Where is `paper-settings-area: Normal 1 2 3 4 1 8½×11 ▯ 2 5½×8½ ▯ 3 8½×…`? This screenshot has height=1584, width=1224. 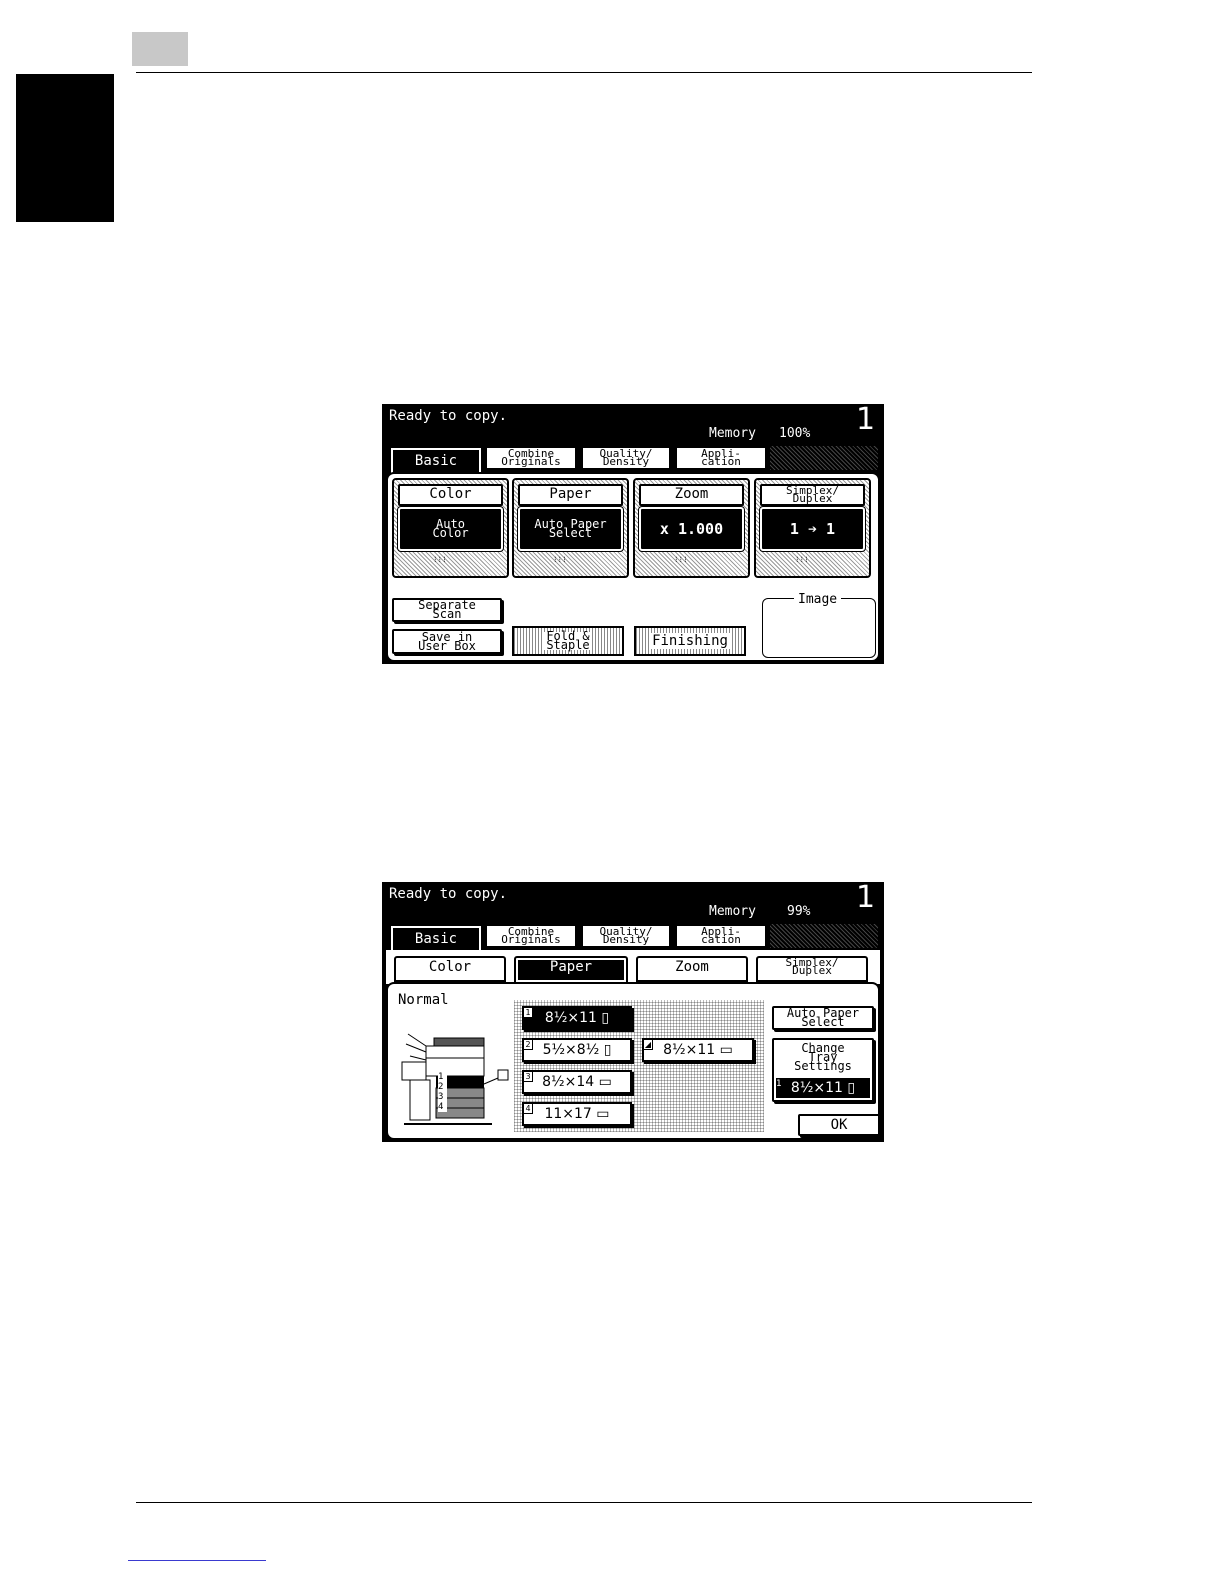 paper-settings-area: Normal 1 2 3 4 1 8½×11 ▯ 2 5½×8½ ▯ 3 8½×… is located at coordinates (633, 1061).